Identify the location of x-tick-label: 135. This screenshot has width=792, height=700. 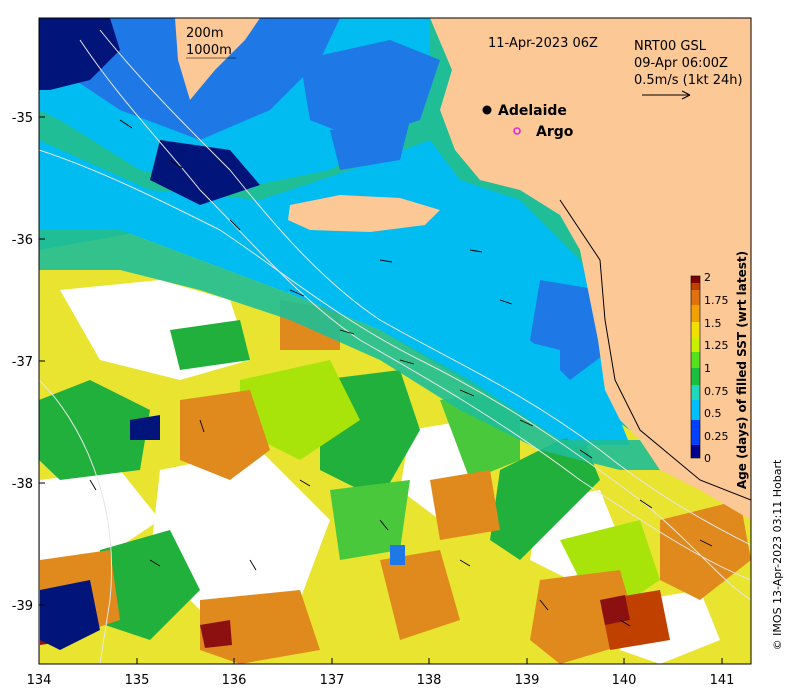
(137, 680).